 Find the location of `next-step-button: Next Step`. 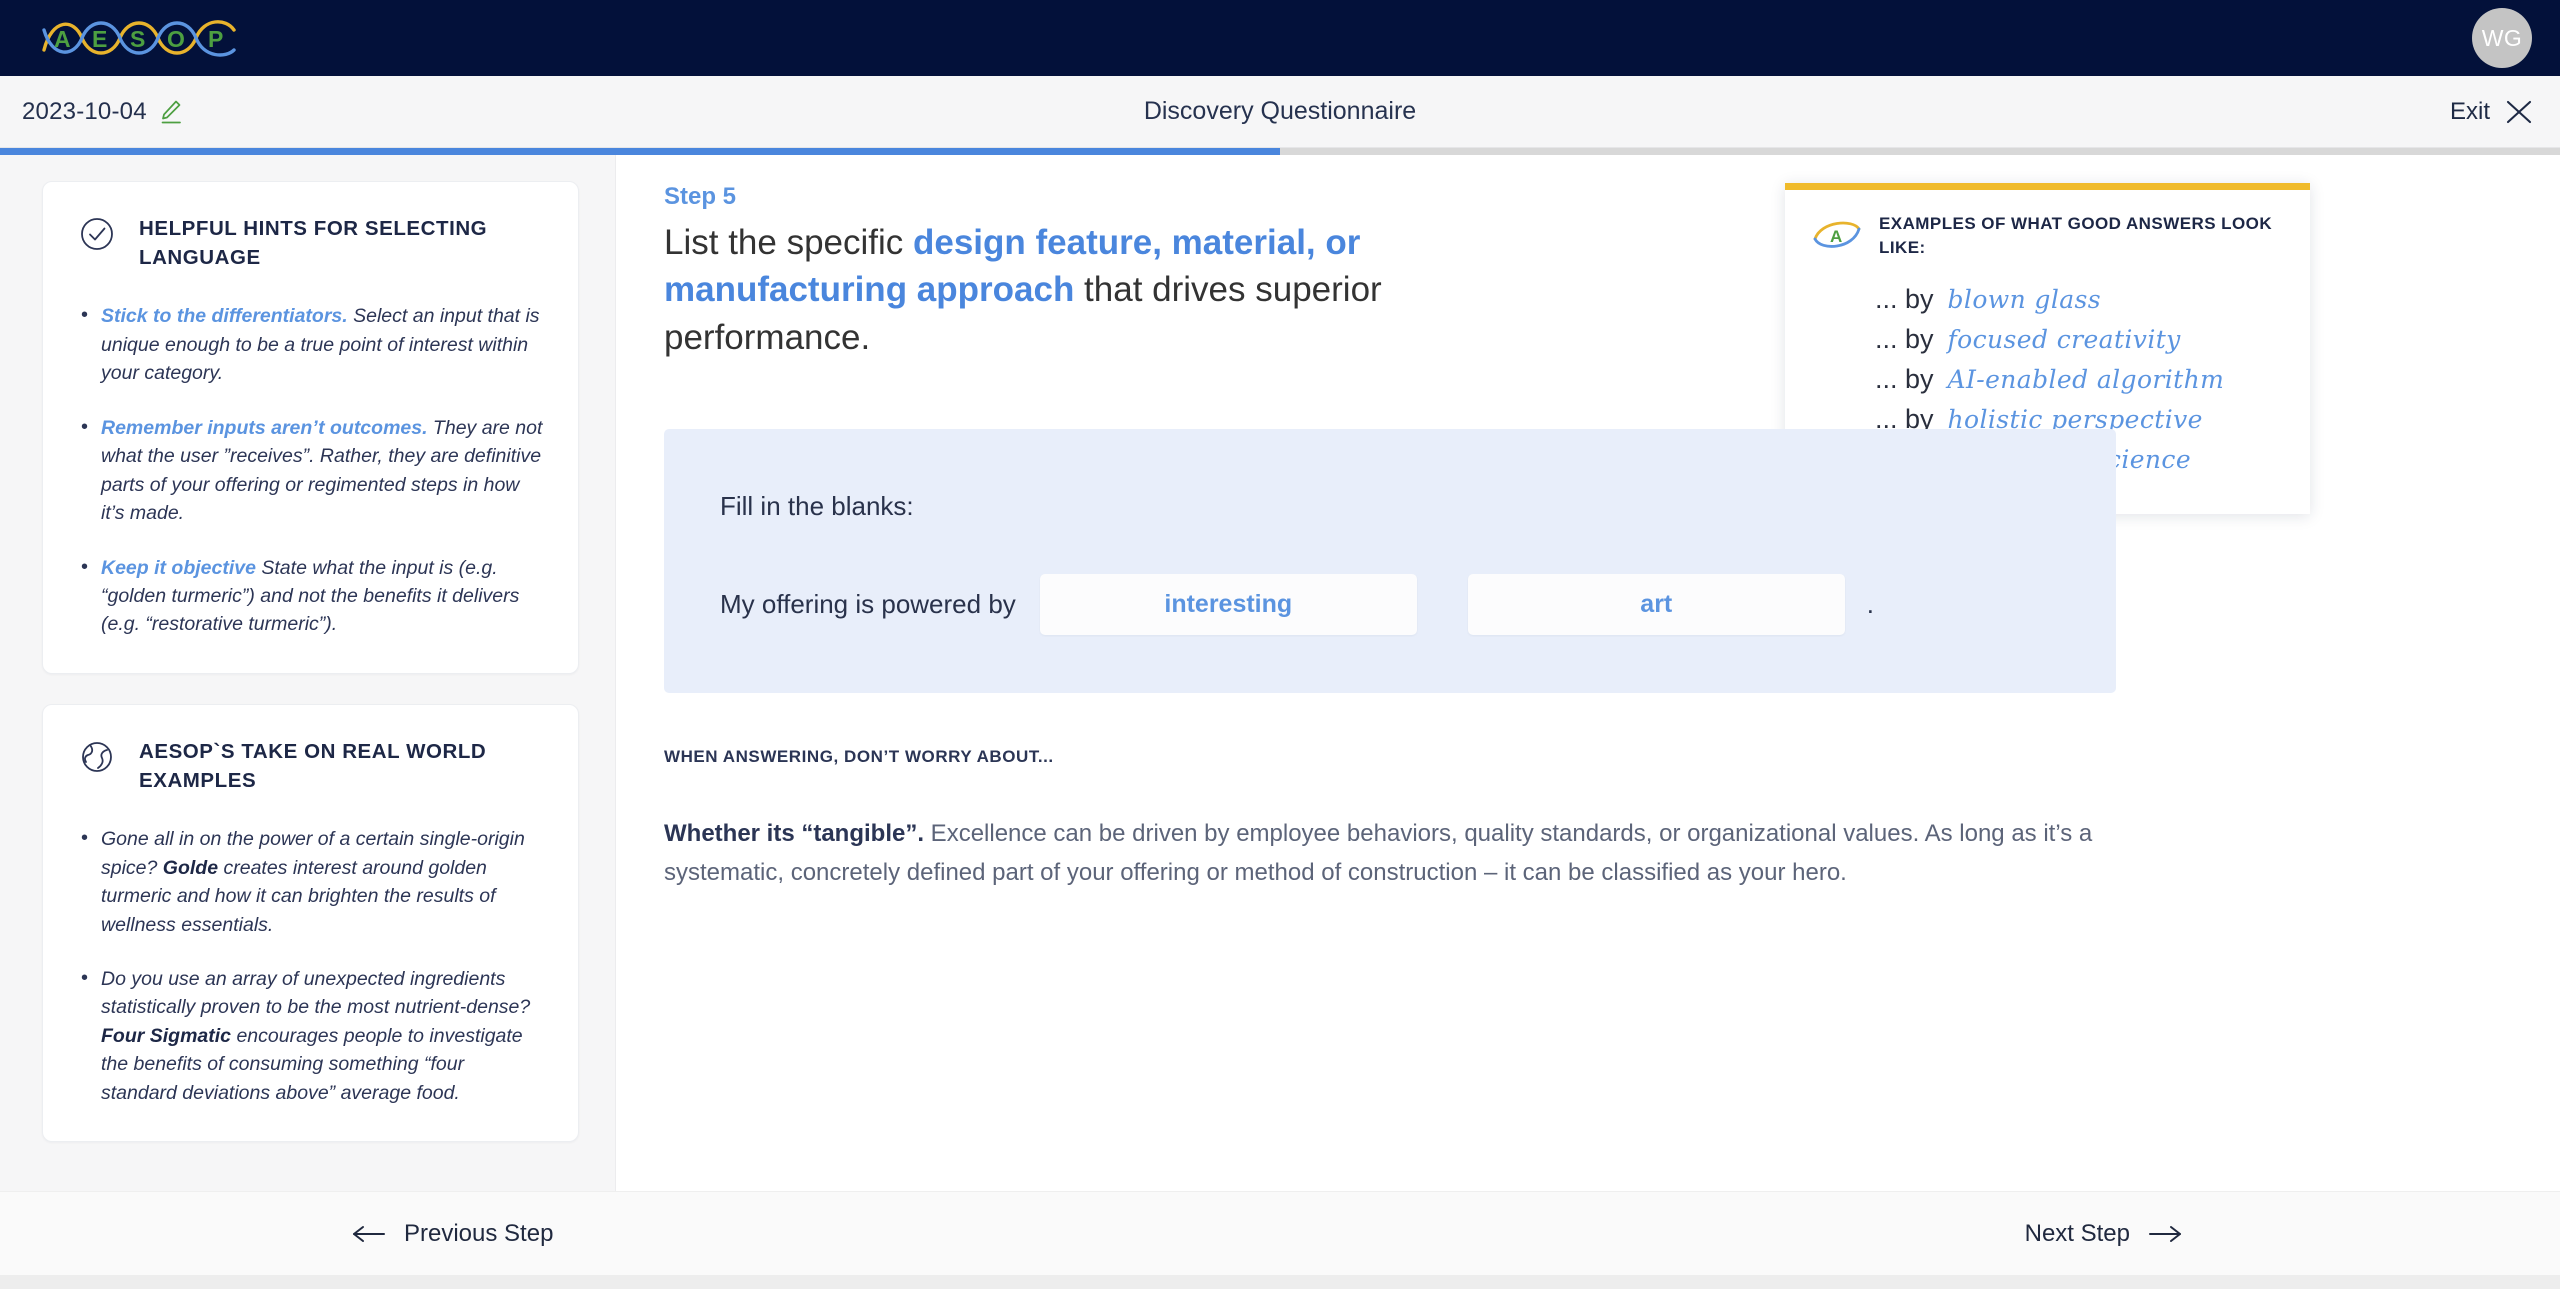

next-step-button: Next Step is located at coordinates (2103, 1234).